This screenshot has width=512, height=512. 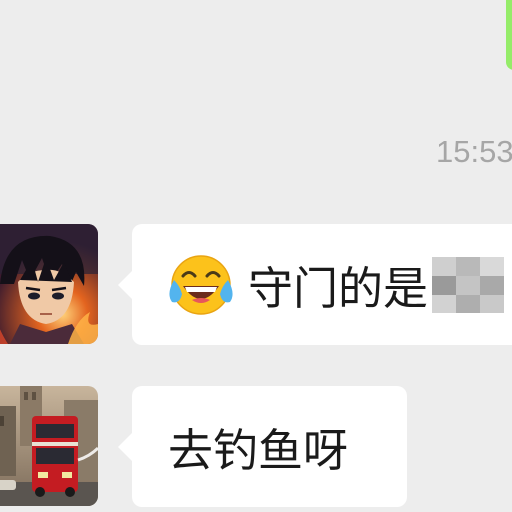 I want to click on pixelated-censor-block, so click(x=468, y=284).